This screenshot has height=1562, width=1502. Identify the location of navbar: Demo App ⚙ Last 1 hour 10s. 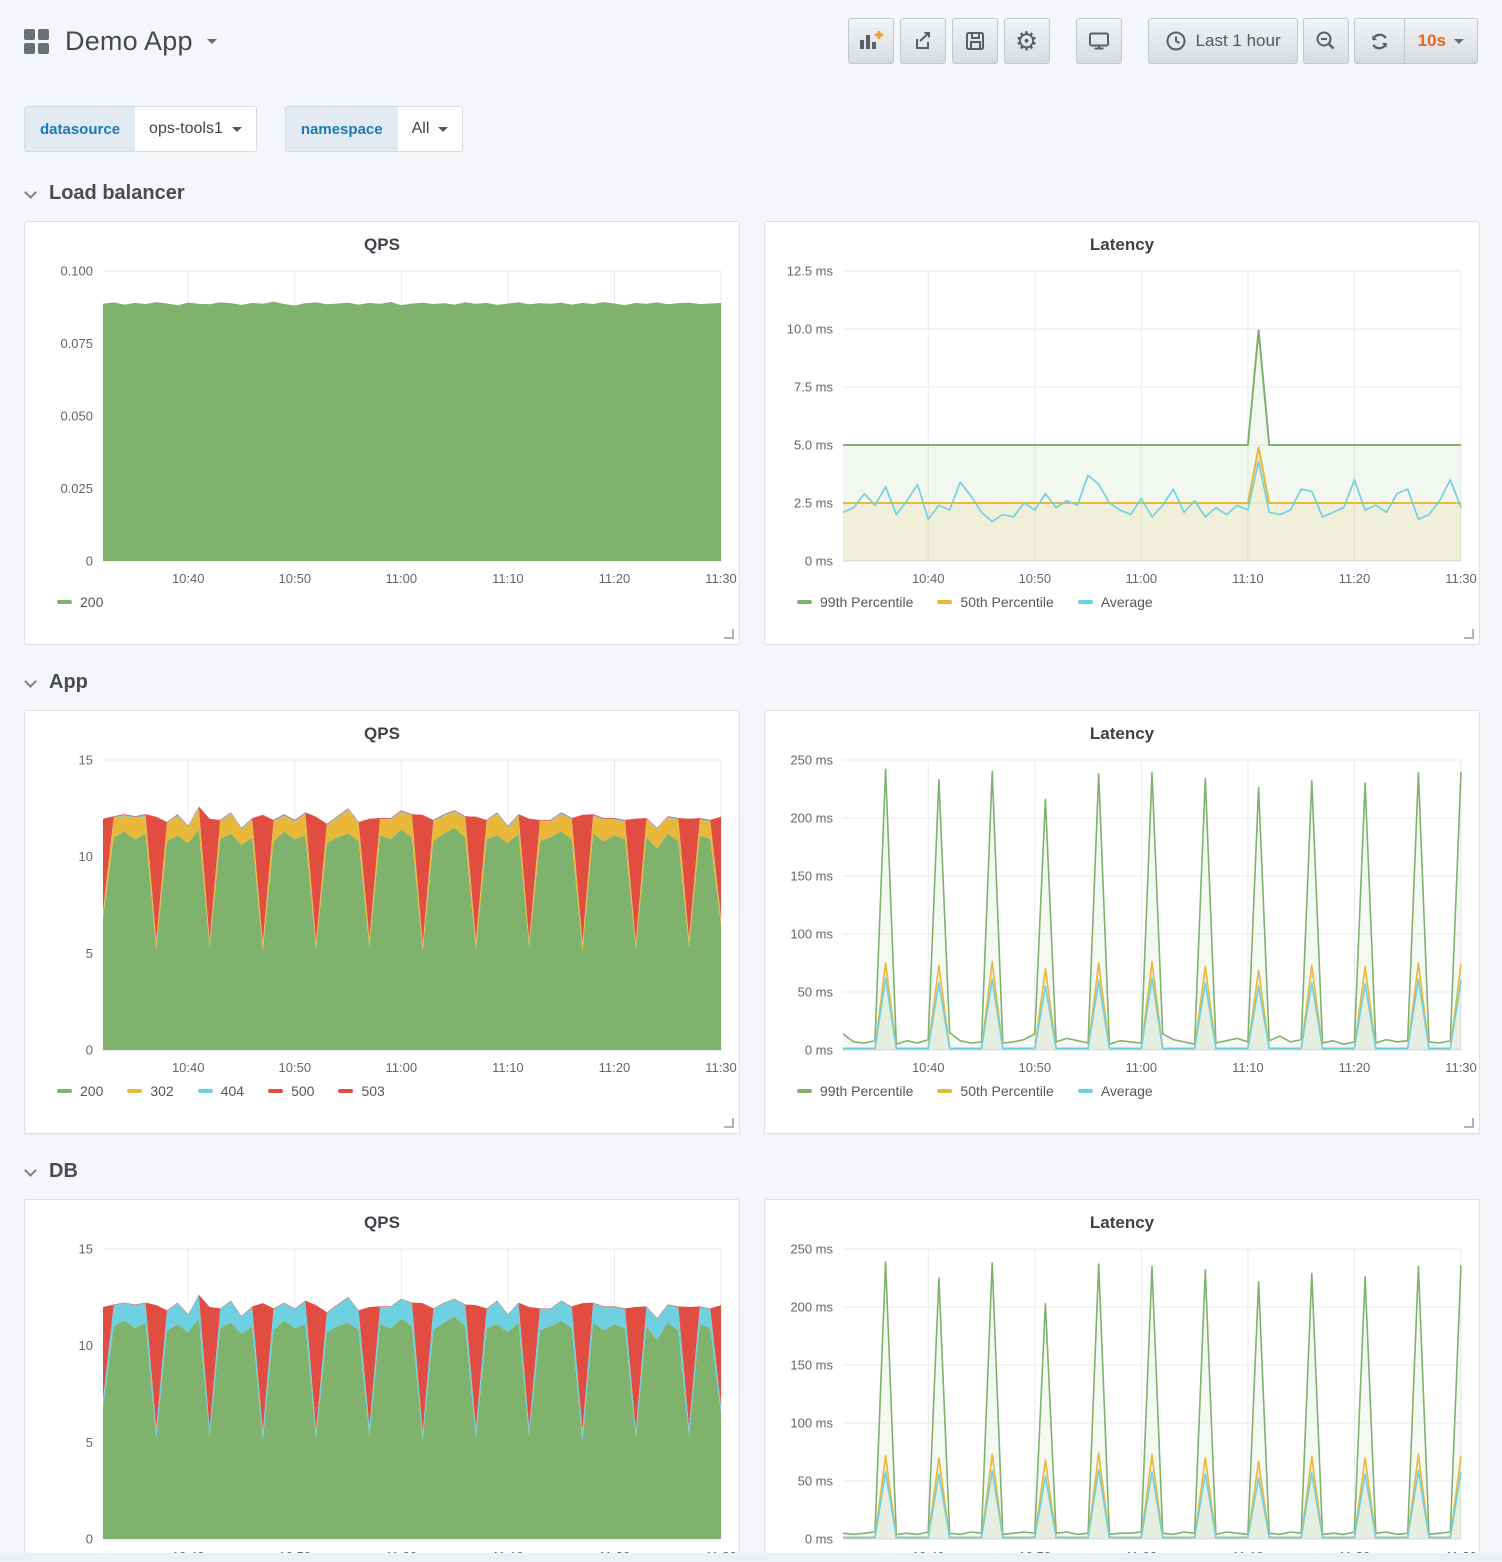
(751, 41).